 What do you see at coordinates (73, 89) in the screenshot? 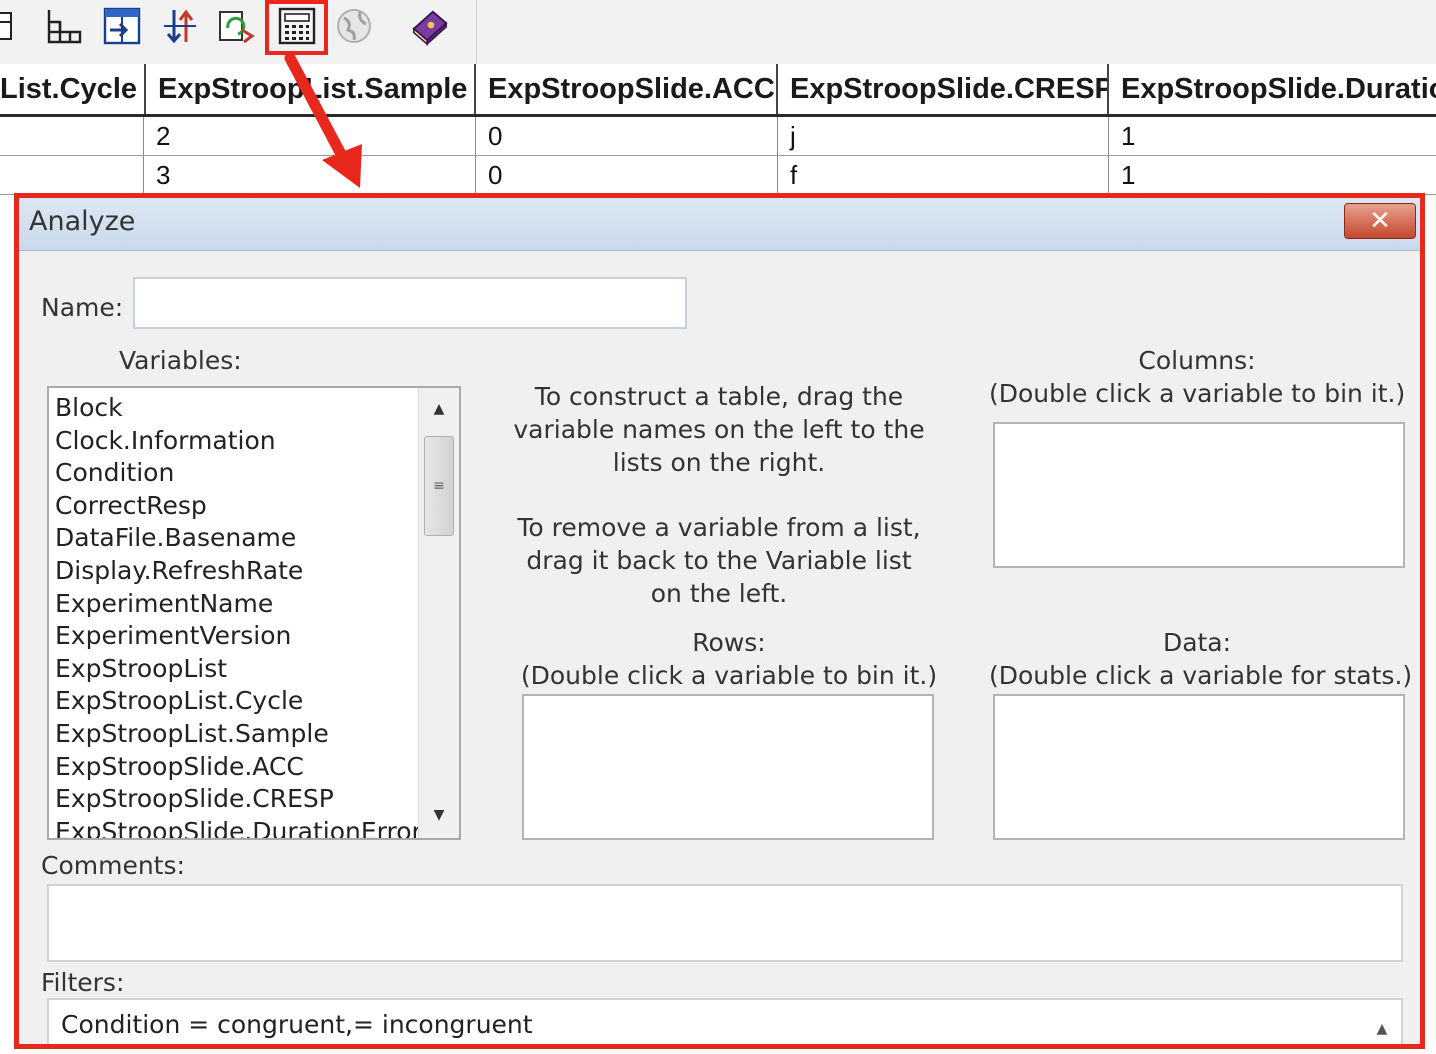
I see `column-header: List.Cycle` at bounding box center [73, 89].